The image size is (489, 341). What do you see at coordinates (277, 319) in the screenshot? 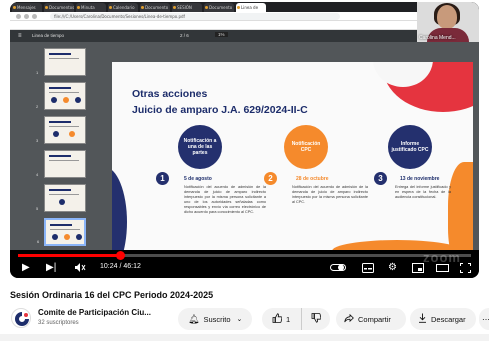
I see `like-icon` at bounding box center [277, 319].